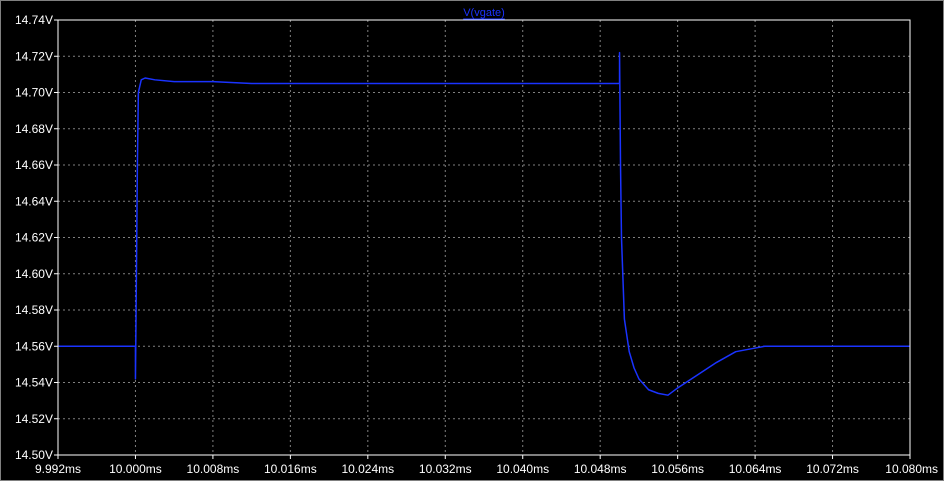 The width and height of the screenshot is (944, 481). What do you see at coordinates (367, 469) in the screenshot?
I see `x-tick-label: 10.024ms` at bounding box center [367, 469].